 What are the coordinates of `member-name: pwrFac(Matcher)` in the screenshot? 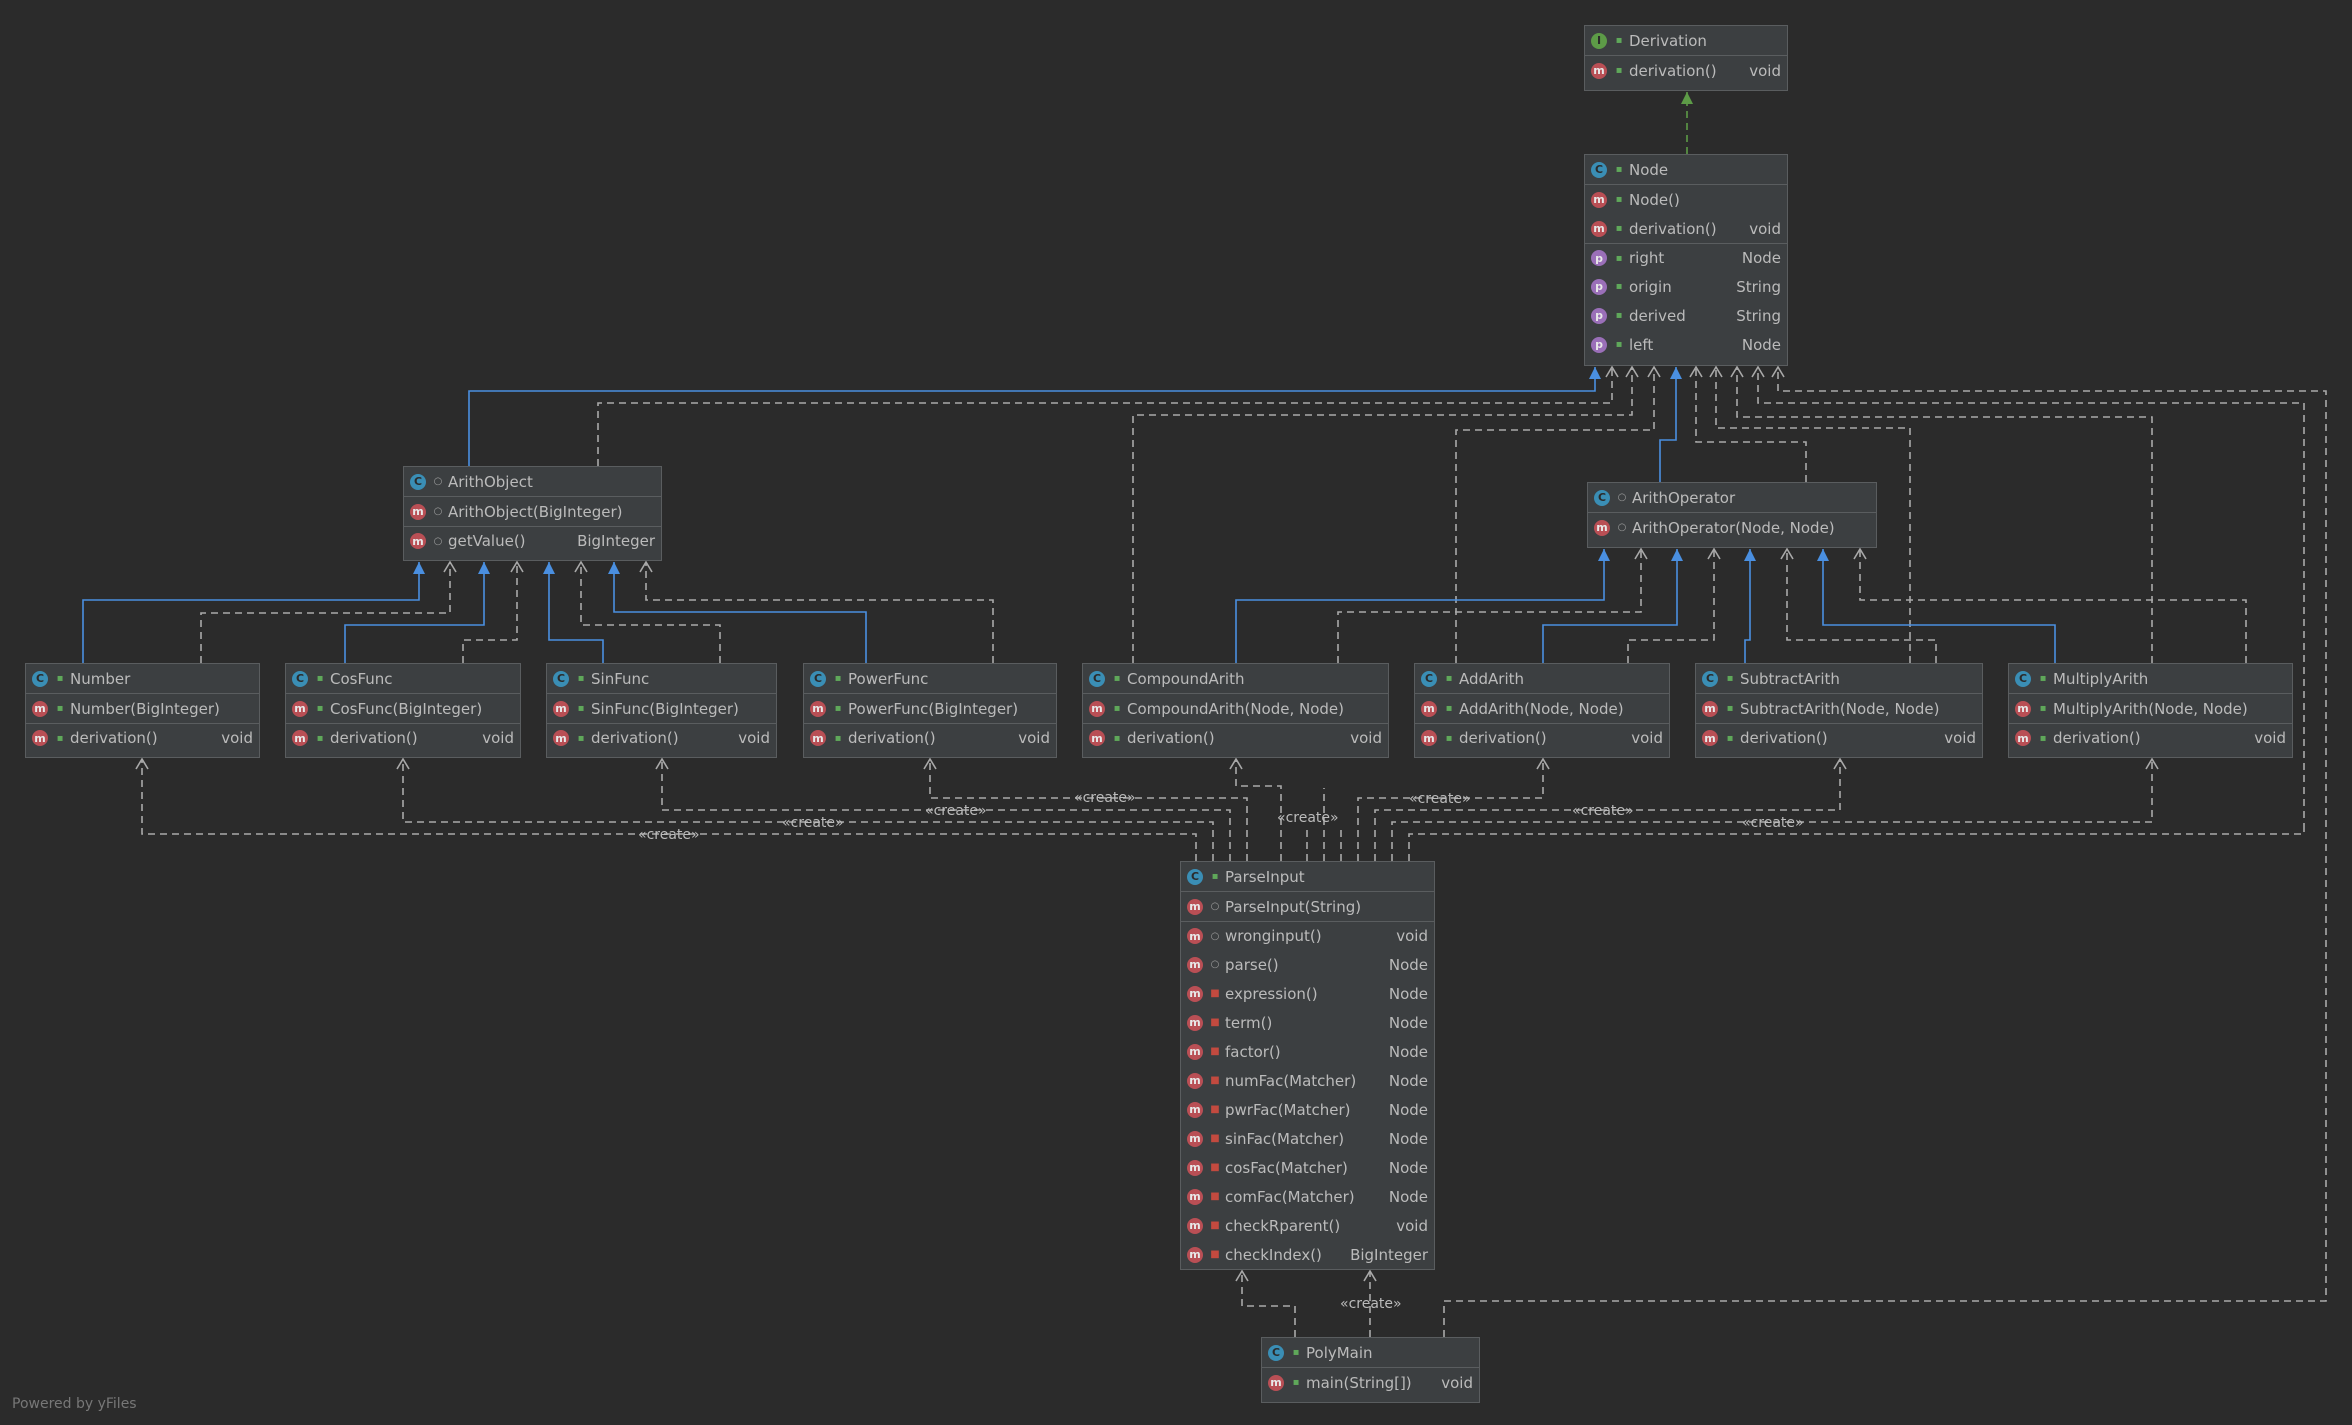 It's located at (1288, 1109).